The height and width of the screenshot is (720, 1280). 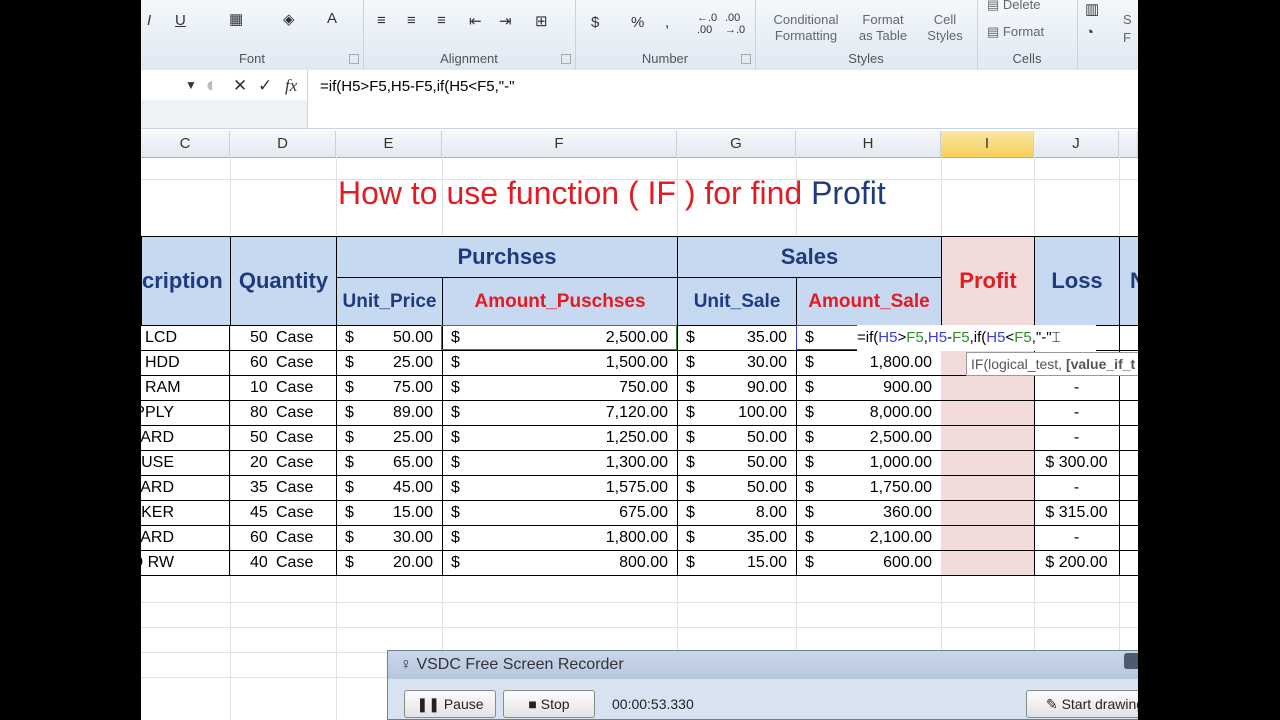 I want to click on cell-unit-sale: $8.00, so click(x=737, y=513).